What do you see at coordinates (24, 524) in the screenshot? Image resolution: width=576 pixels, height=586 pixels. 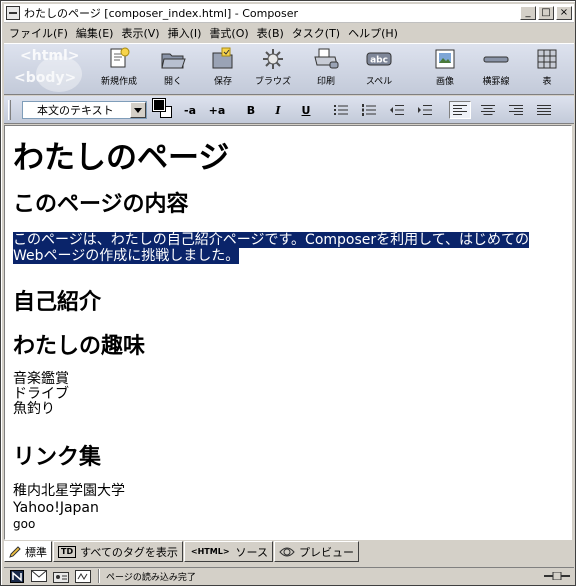 I see `link-item: goo` at bounding box center [24, 524].